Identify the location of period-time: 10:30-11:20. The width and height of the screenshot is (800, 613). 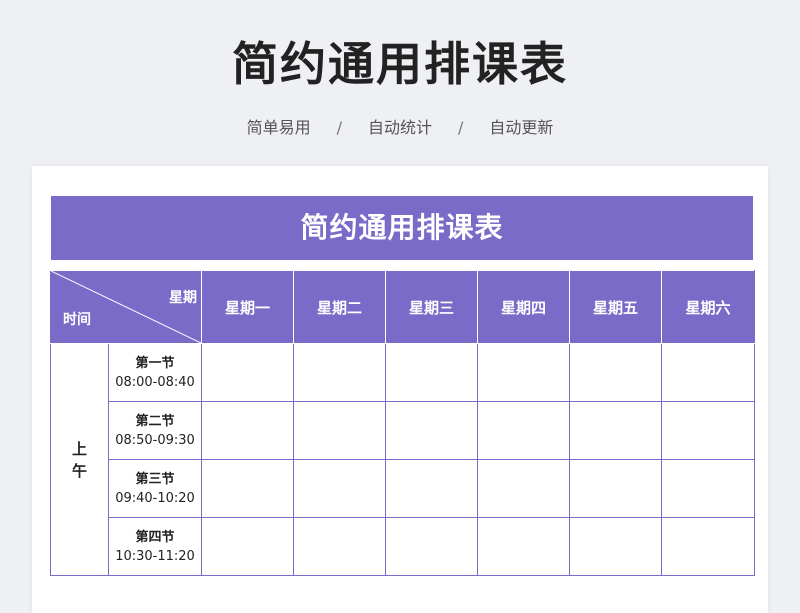
(155, 556).